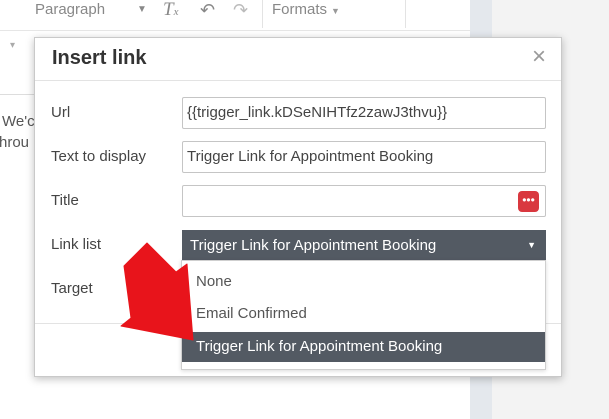  I want to click on target-label: Target, so click(72, 288).